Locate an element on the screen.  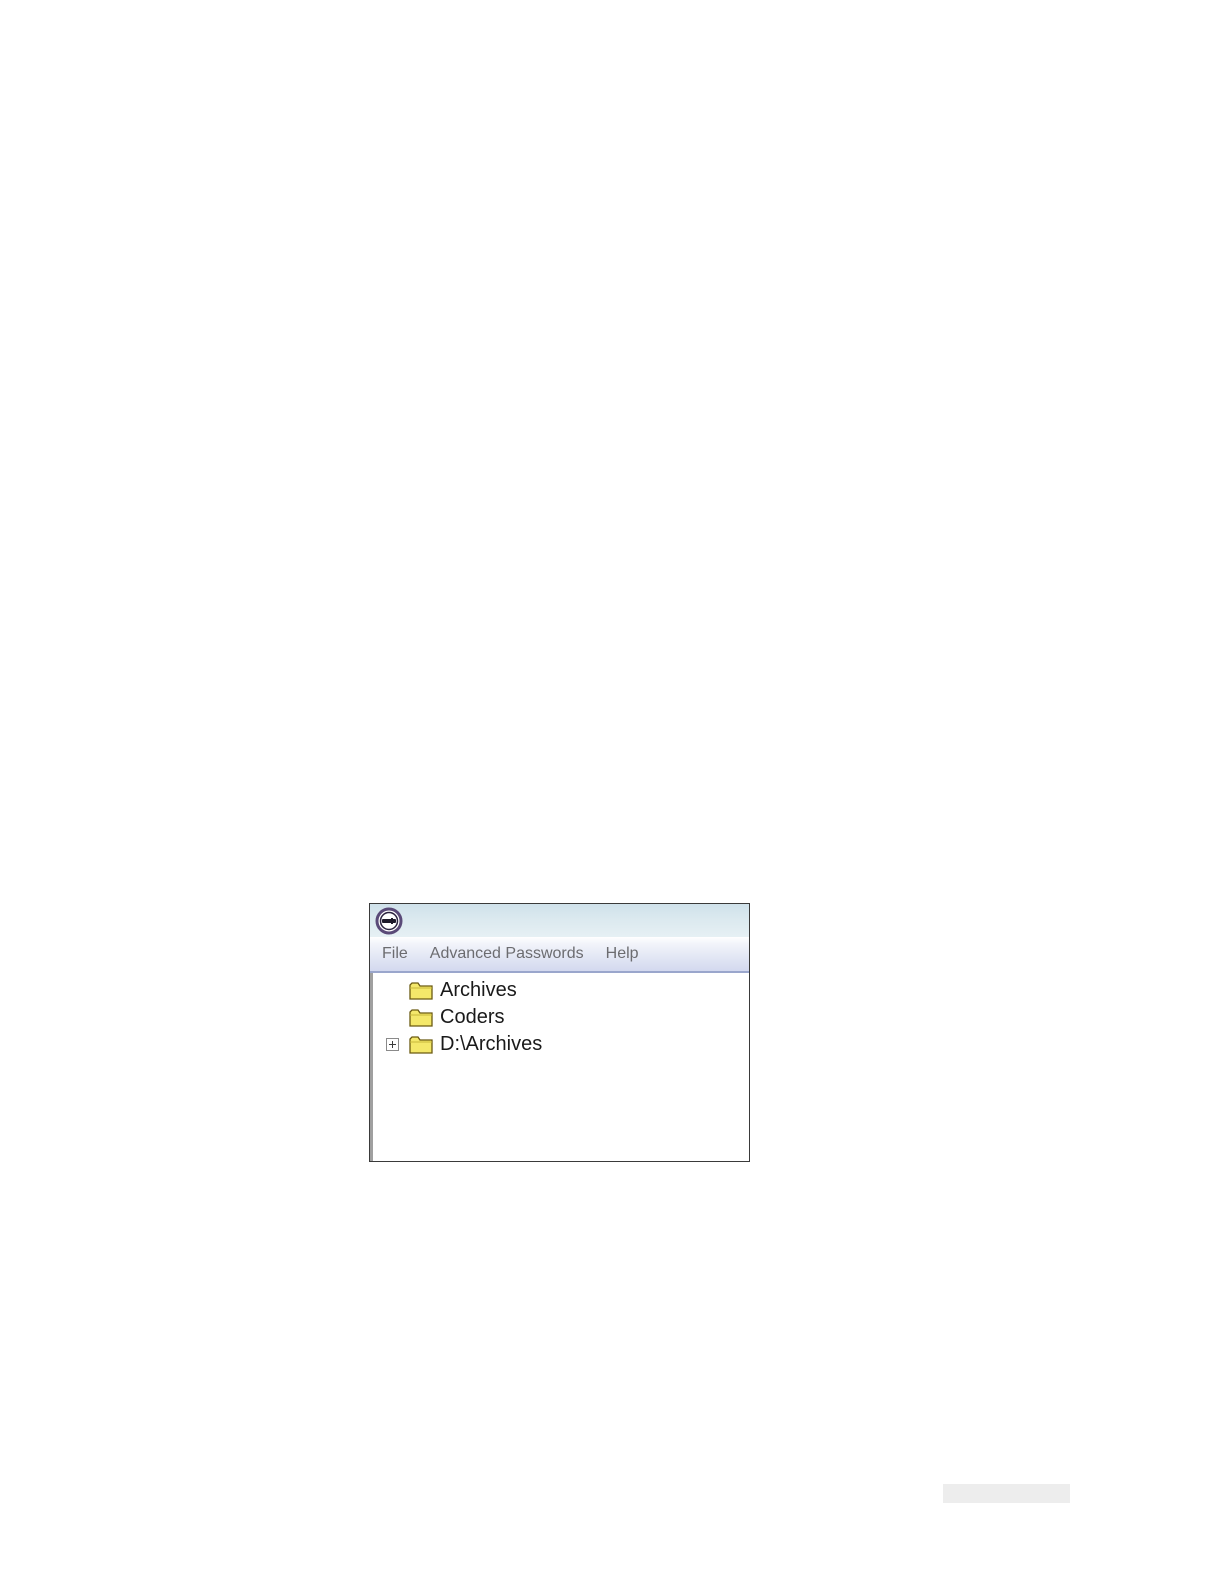
tree-item-archives: Archives is located at coordinates (561, 990).